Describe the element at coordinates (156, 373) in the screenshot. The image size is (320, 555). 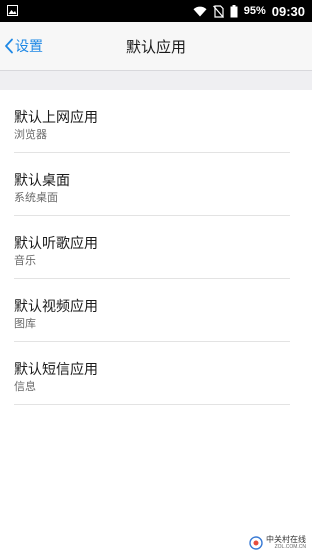
I see `default-sms-item: 默认短信应用 信息` at that location.